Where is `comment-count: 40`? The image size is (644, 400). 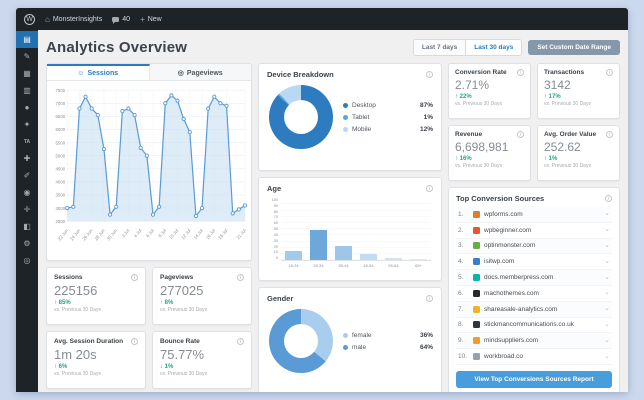
comment-count: 40 is located at coordinates (126, 19).